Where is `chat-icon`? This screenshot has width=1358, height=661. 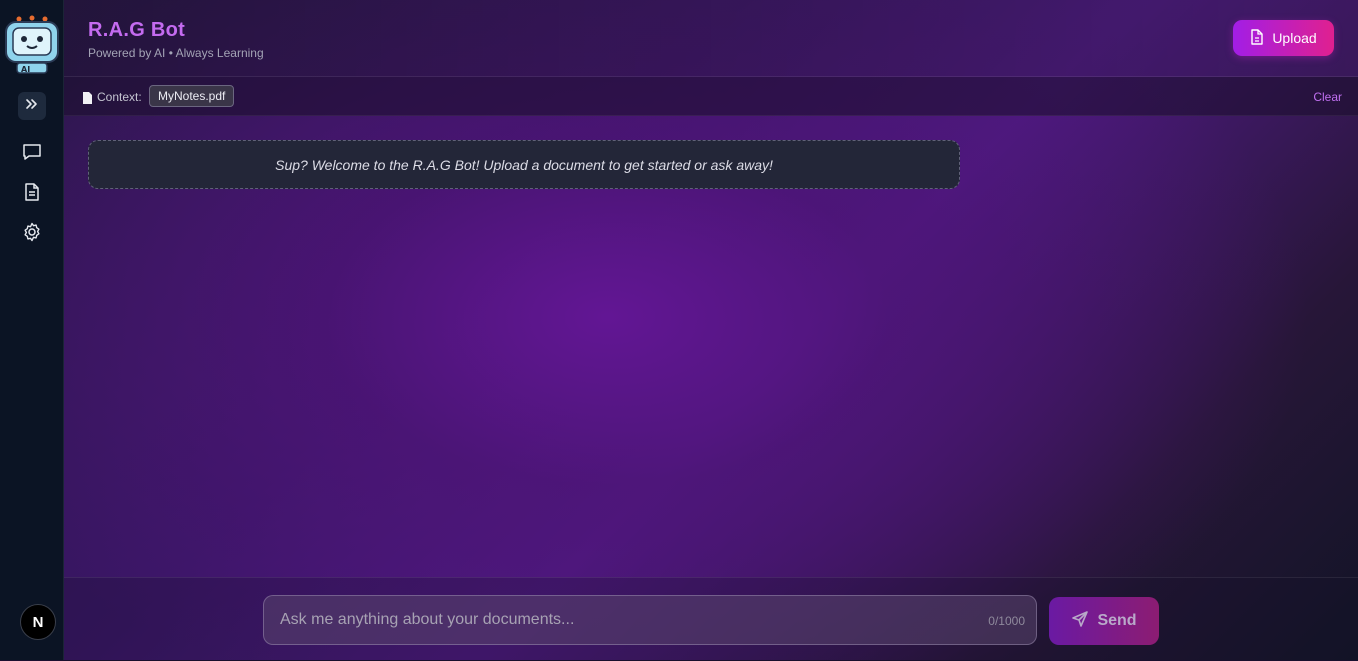 chat-icon is located at coordinates (32, 154).